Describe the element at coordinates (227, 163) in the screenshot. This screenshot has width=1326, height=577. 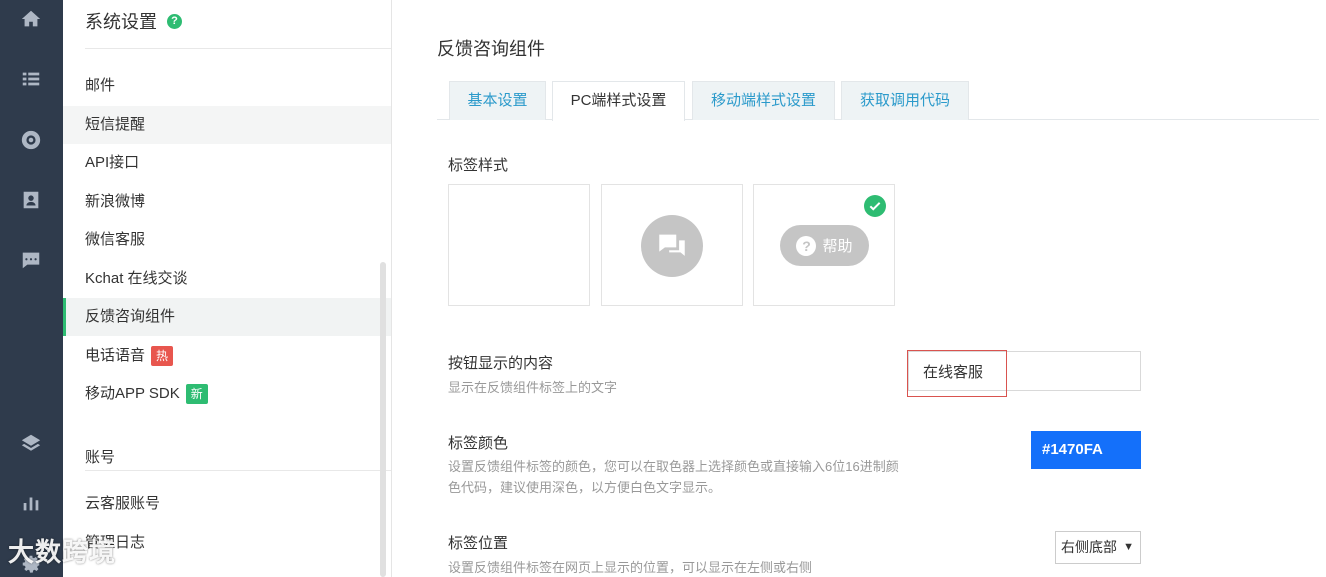
I see `sidebar-item-api: API接口` at that location.